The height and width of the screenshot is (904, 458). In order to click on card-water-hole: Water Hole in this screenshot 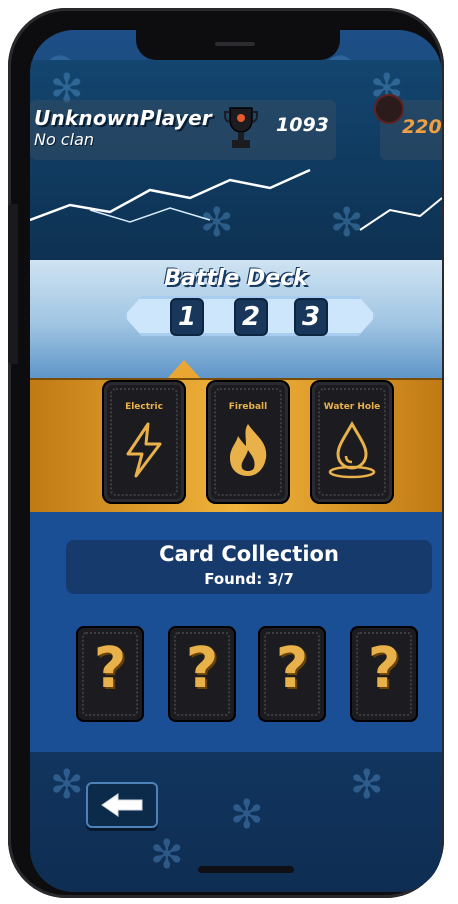, I will do `click(352, 442)`.